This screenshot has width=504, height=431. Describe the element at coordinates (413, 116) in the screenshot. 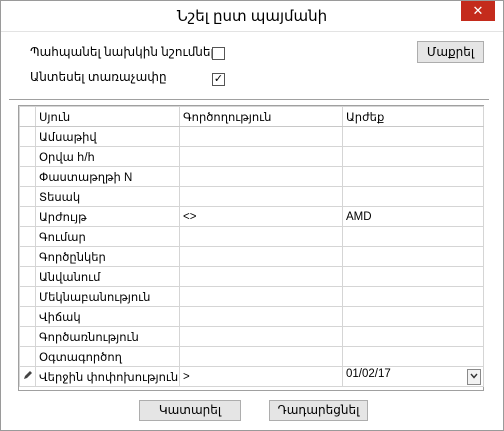

I see `column-header-value: Արժեք` at that location.